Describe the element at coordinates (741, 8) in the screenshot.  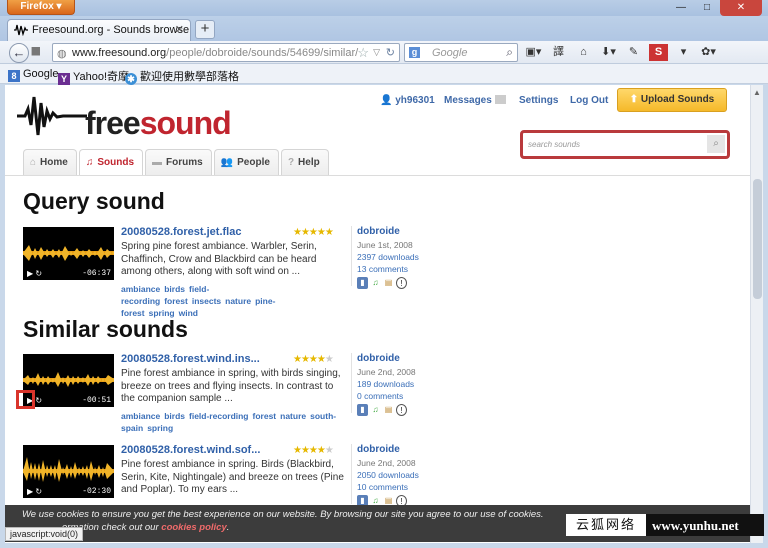
I see `close-window-button: ✕` at that location.